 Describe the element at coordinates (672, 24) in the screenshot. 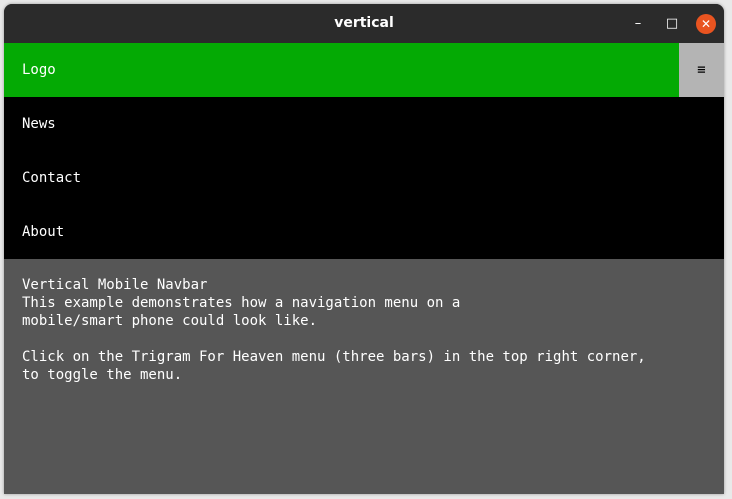

I see `maximize-icon: □` at that location.